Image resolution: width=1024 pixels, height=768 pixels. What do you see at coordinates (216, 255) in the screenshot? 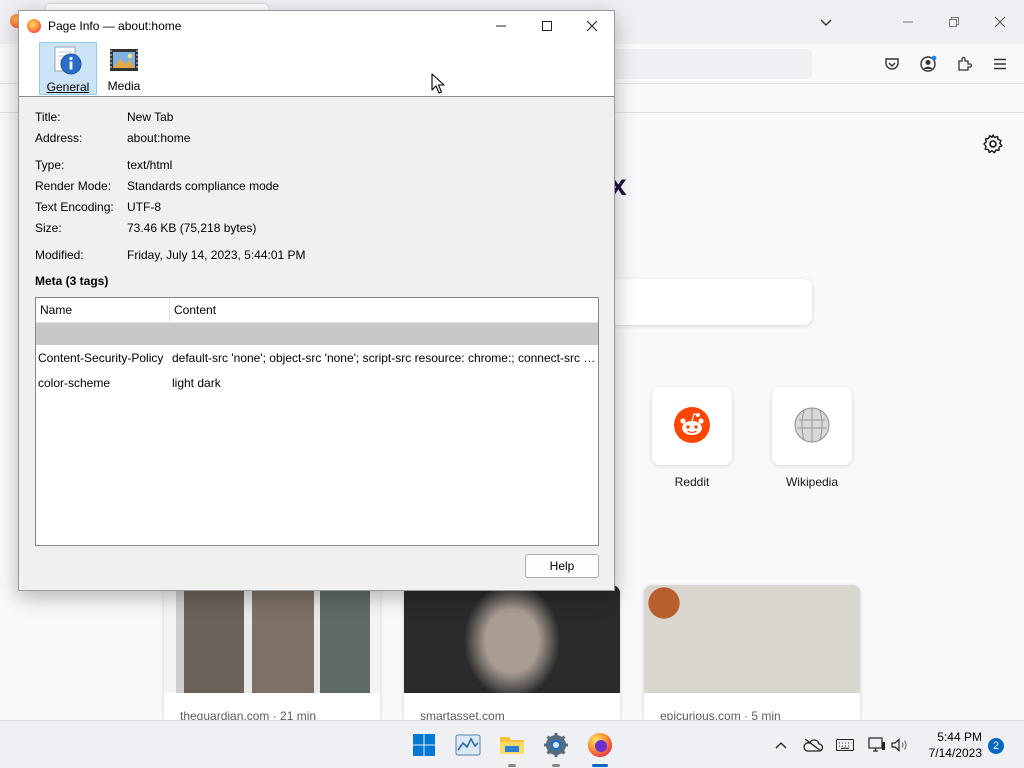
I see `modified-value: Friday, July 14, 2023, 5:44:01 PM` at bounding box center [216, 255].